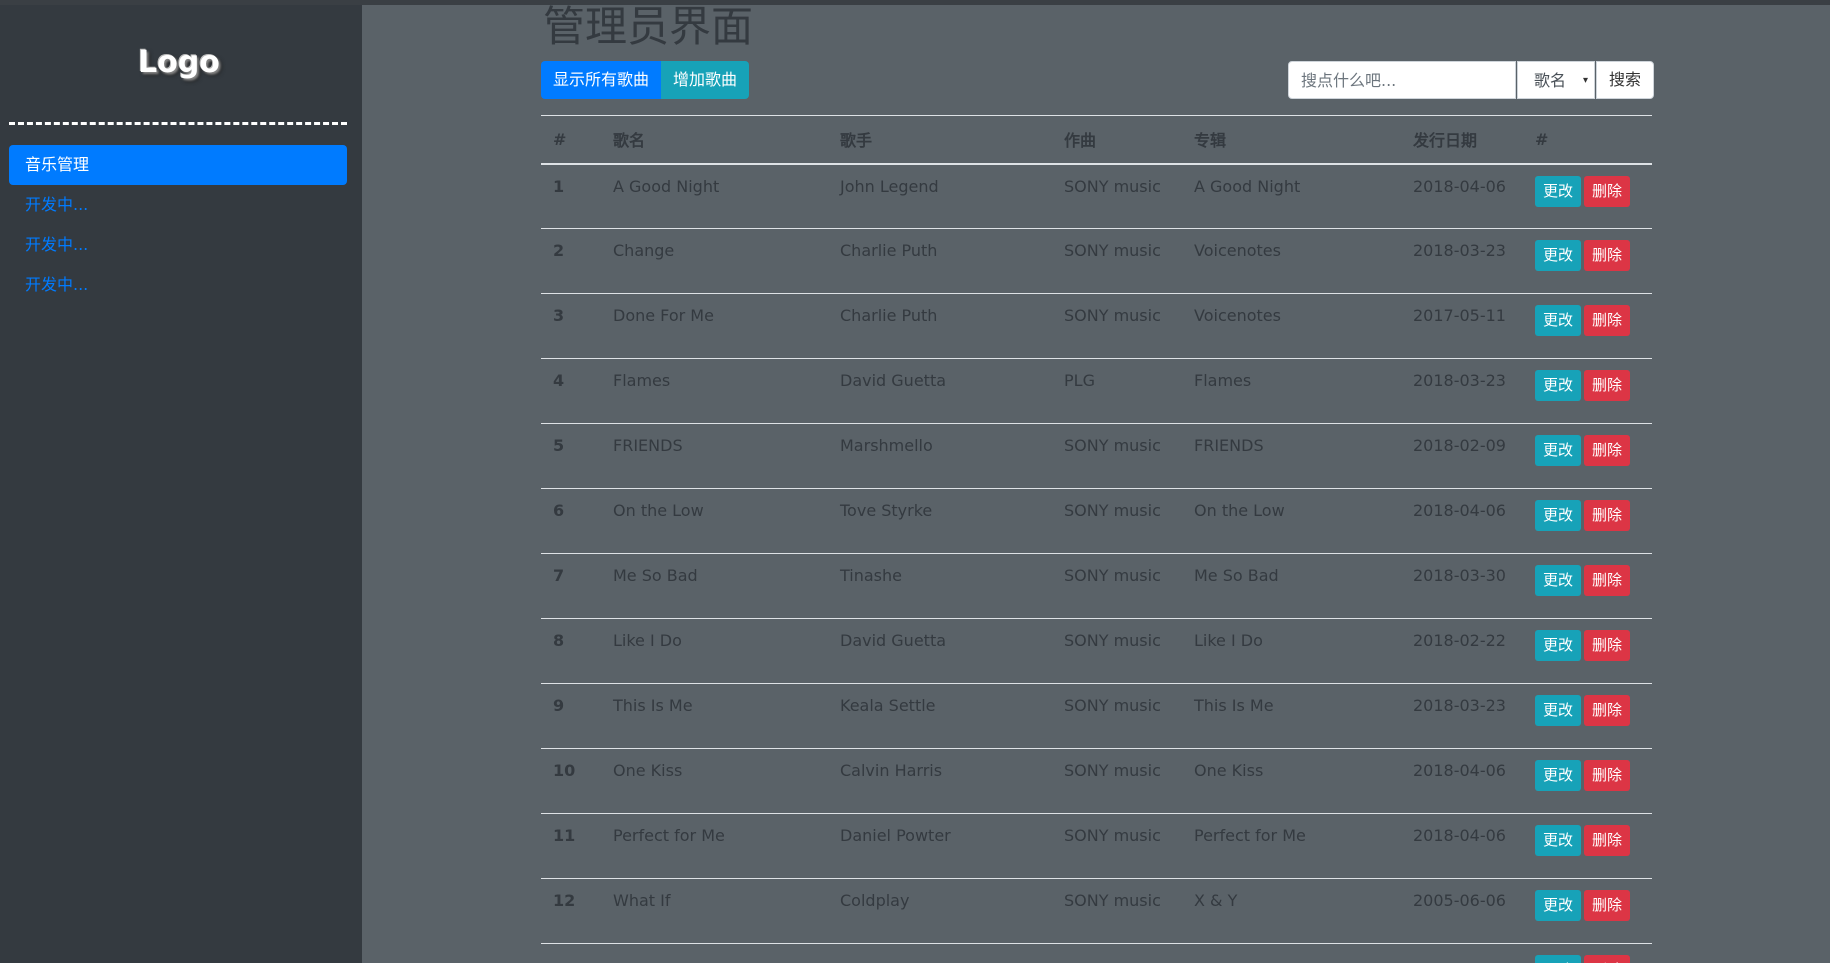 Image resolution: width=1830 pixels, height=963 pixels. I want to click on cell-album: X & Y, so click(1291, 911).